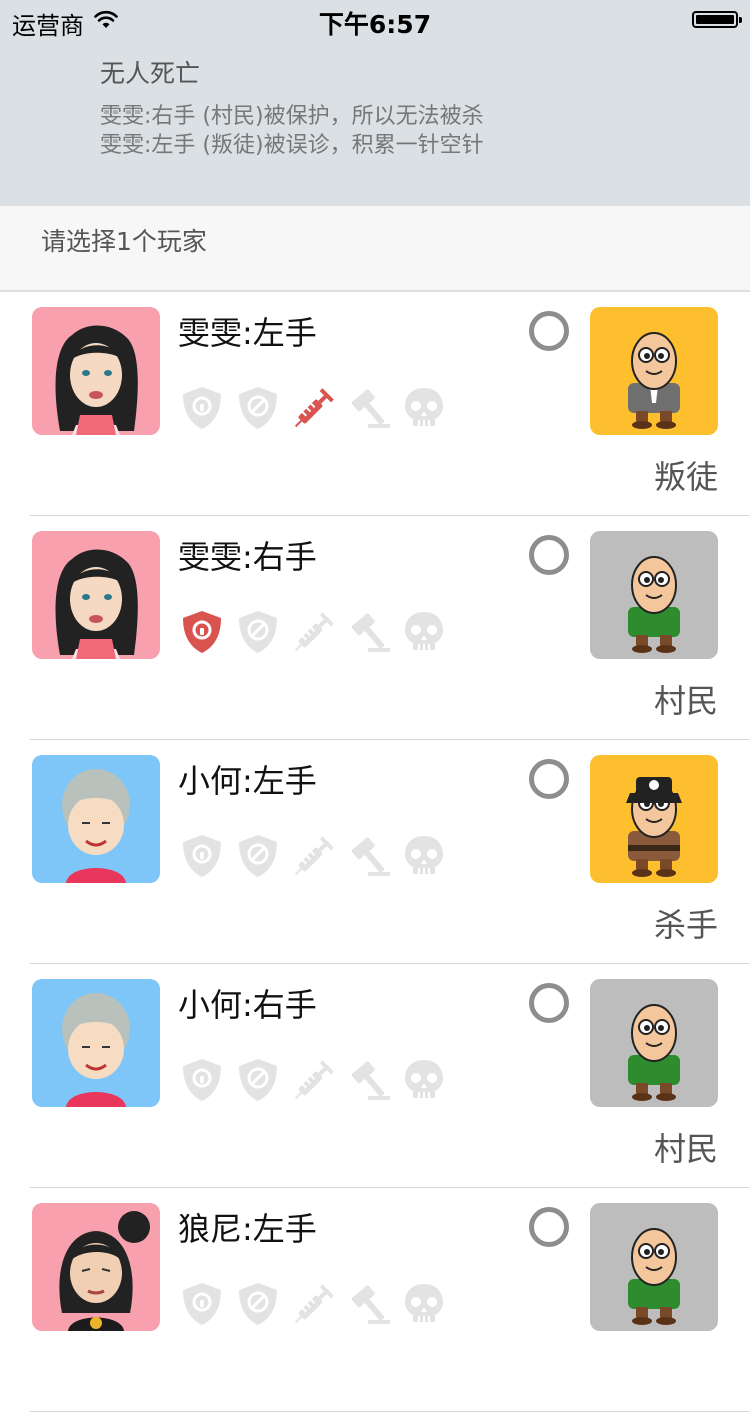 This screenshot has height=1412, width=750. Describe the element at coordinates (685, 925) in the screenshot. I see `role-label: 杀手` at that location.